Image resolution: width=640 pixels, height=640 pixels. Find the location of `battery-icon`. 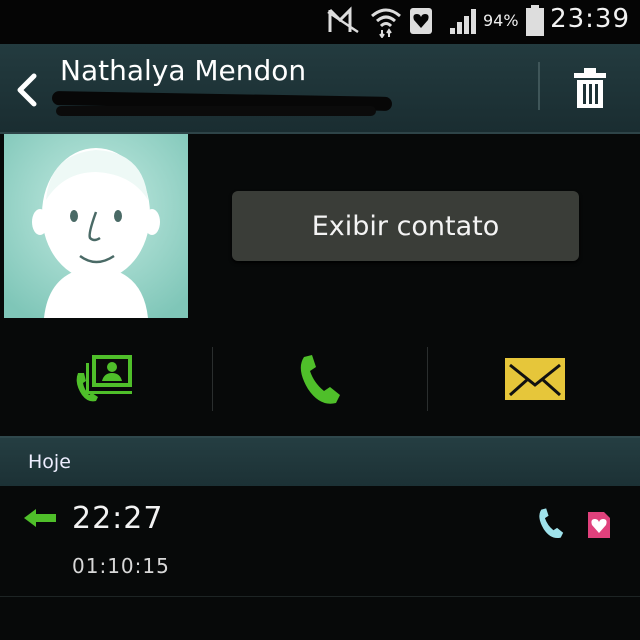

battery-icon is located at coordinates (535, 20).